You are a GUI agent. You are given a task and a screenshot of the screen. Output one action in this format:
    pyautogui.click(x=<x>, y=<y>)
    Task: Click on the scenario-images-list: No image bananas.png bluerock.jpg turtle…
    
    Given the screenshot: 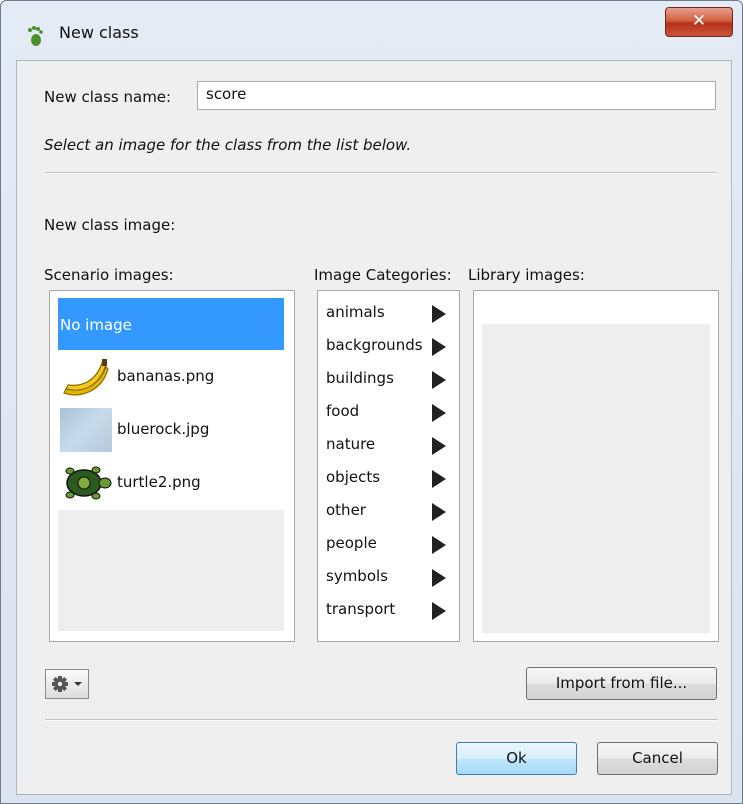 What is the action you would take?
    pyautogui.click(x=172, y=466)
    